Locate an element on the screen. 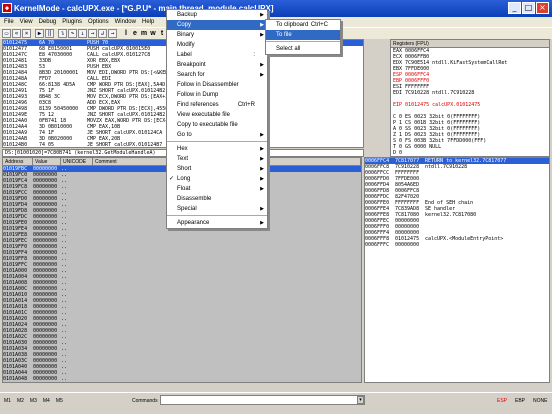 Image resolution: width=552 pixels, height=414 pixels. stack-row: 0006FFFC 00000000 is located at coordinates (457, 245).